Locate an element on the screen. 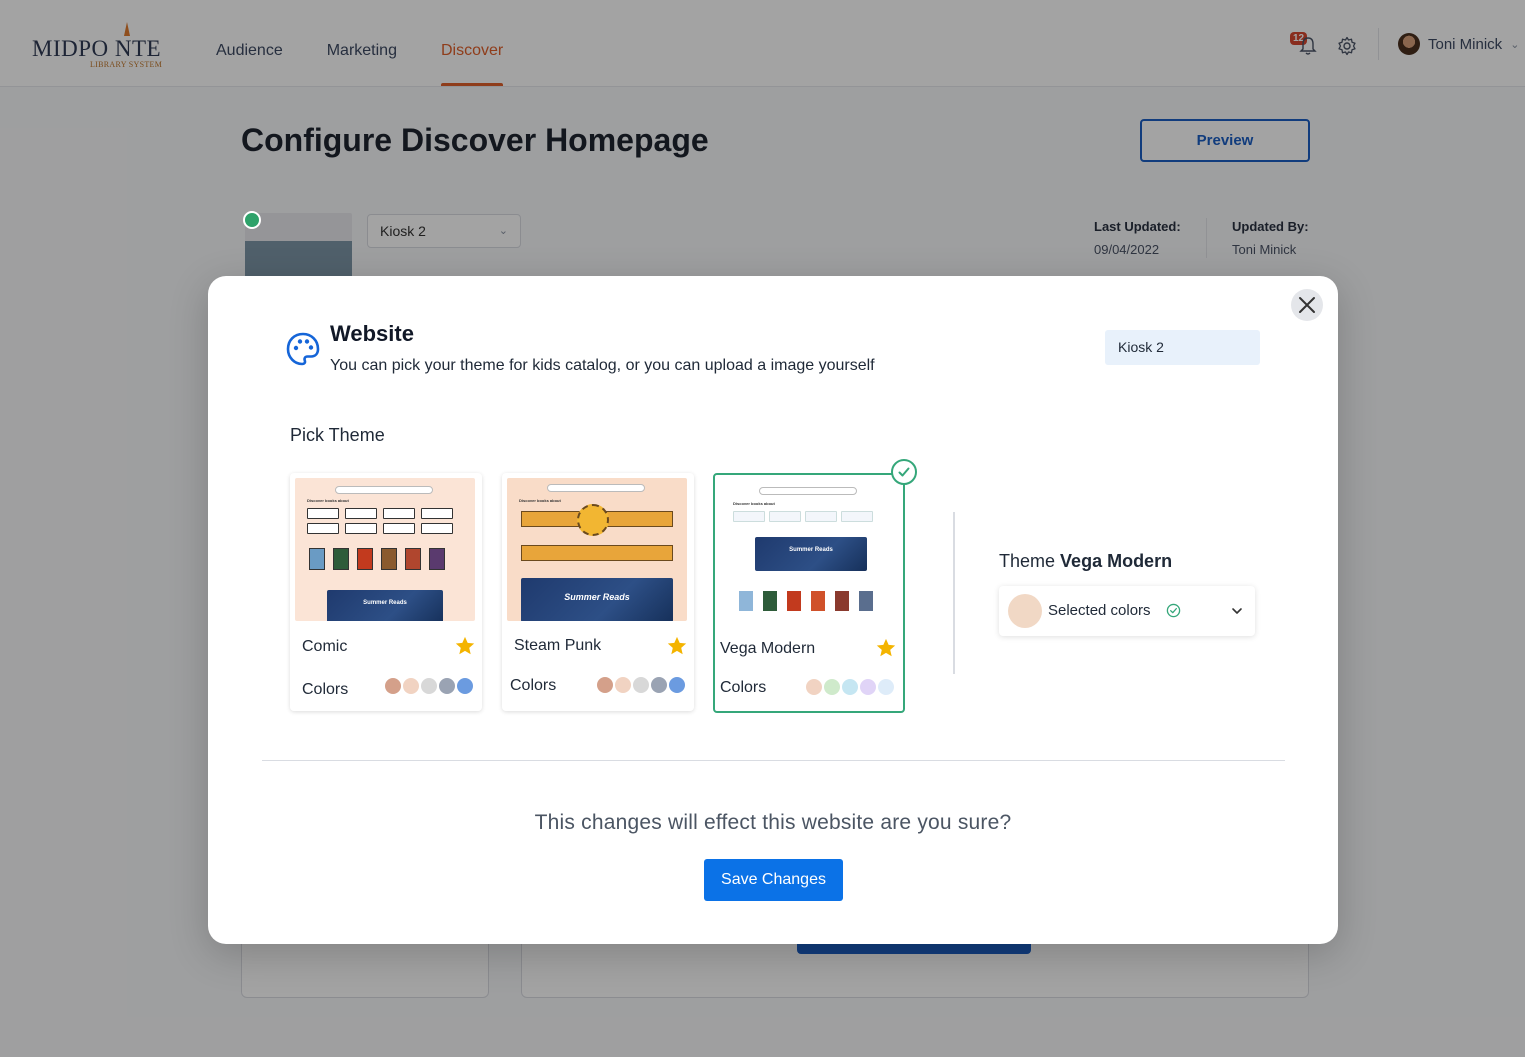  close-button is located at coordinates (1307, 305).